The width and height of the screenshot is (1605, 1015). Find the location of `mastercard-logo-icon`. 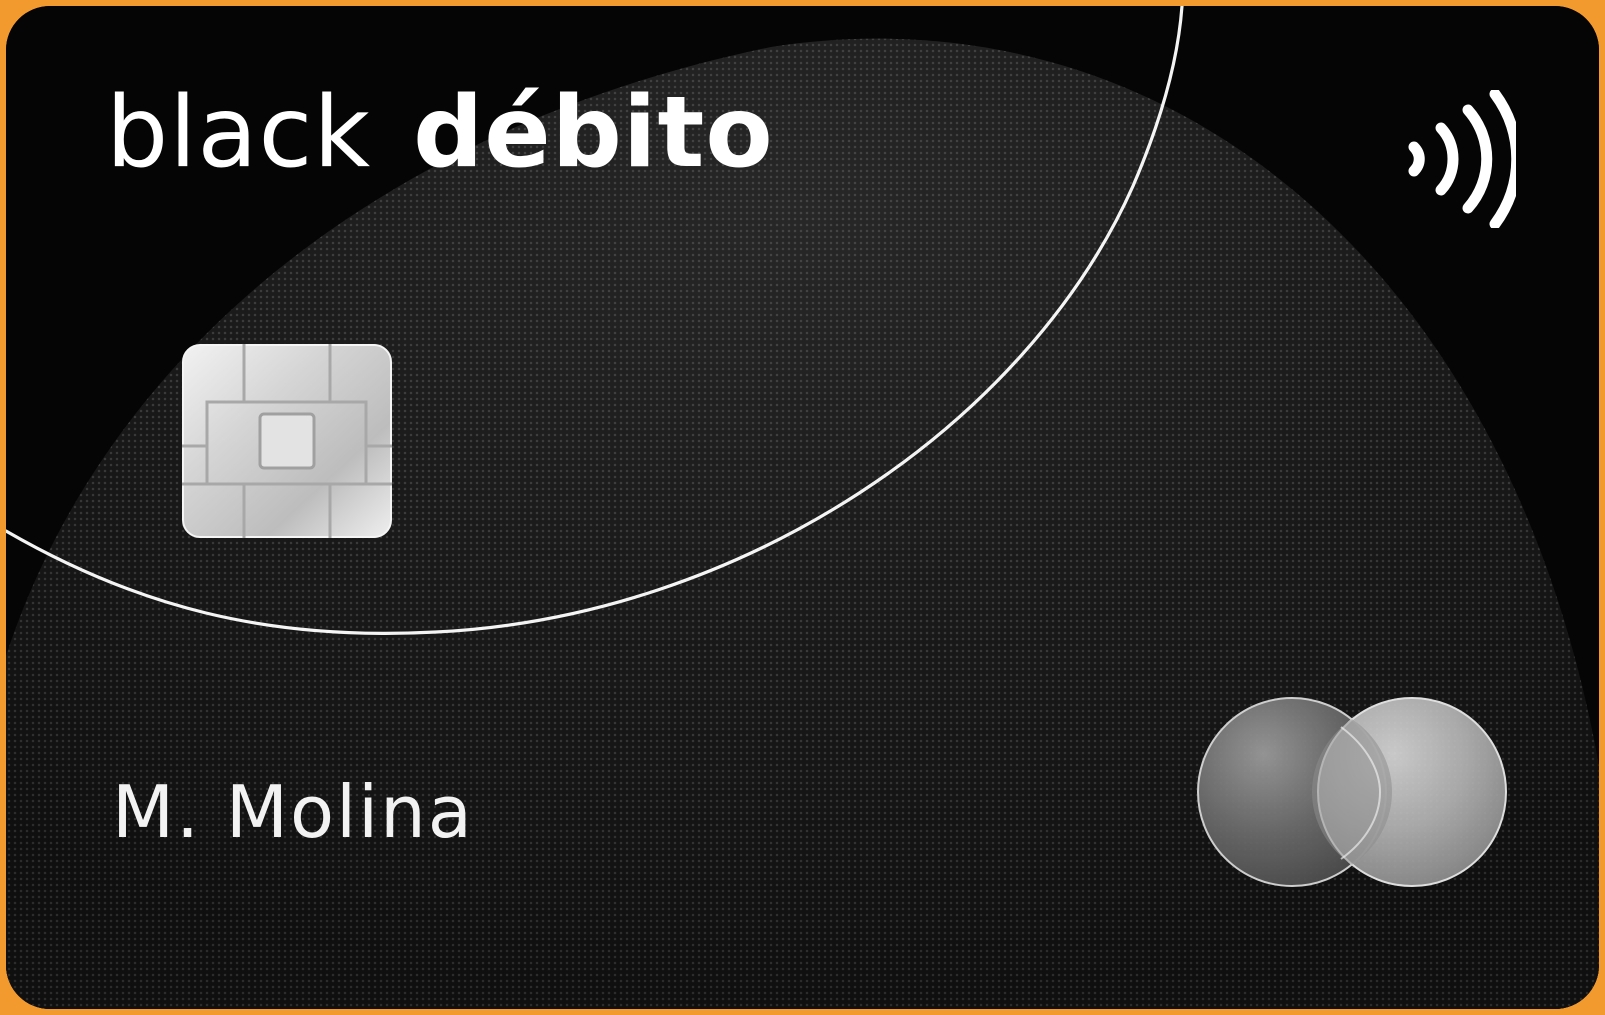

mastercard-logo-icon is located at coordinates (1352, 792).